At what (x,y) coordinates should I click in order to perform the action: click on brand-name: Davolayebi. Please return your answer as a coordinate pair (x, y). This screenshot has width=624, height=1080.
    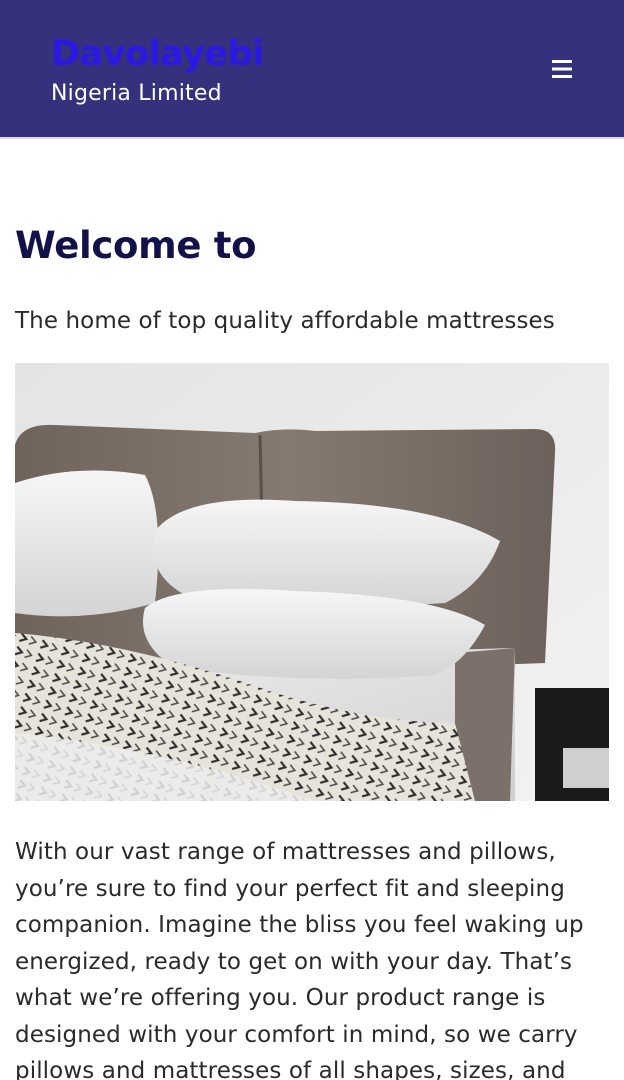
    Looking at the image, I should click on (157, 54).